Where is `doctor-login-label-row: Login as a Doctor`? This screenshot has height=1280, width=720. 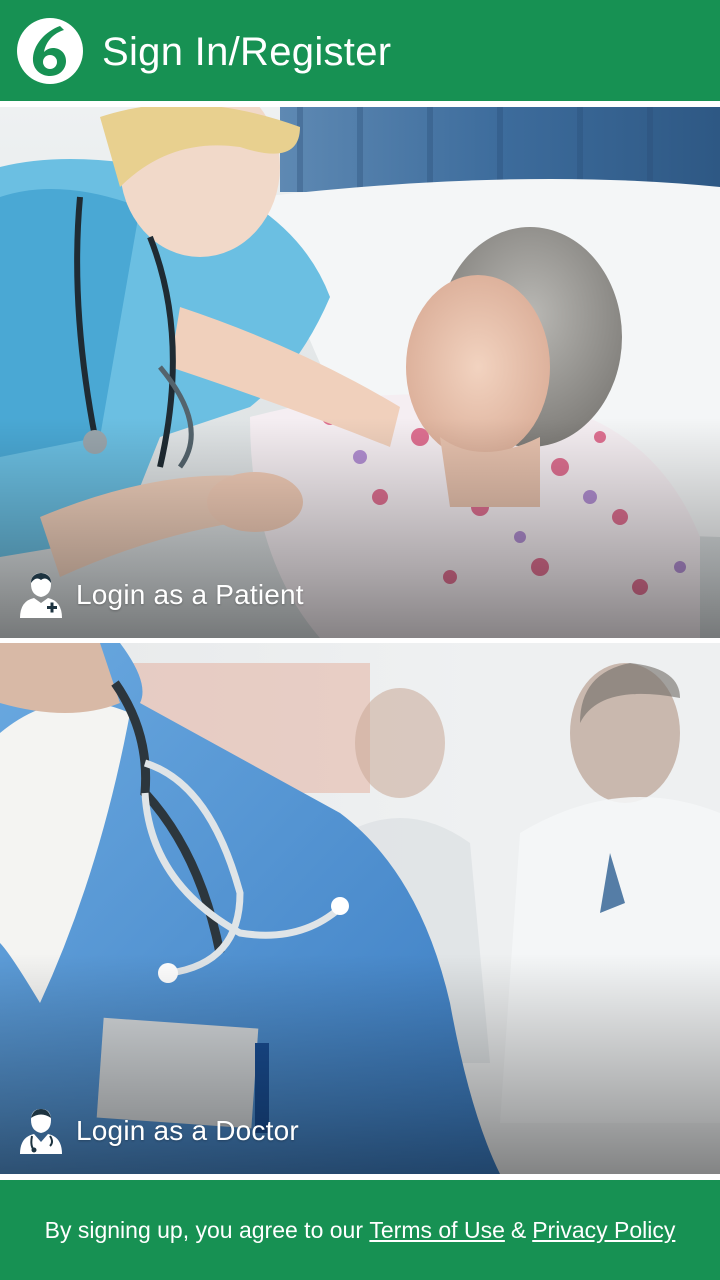 doctor-login-label-row: Login as a Doctor is located at coordinates (158, 1131).